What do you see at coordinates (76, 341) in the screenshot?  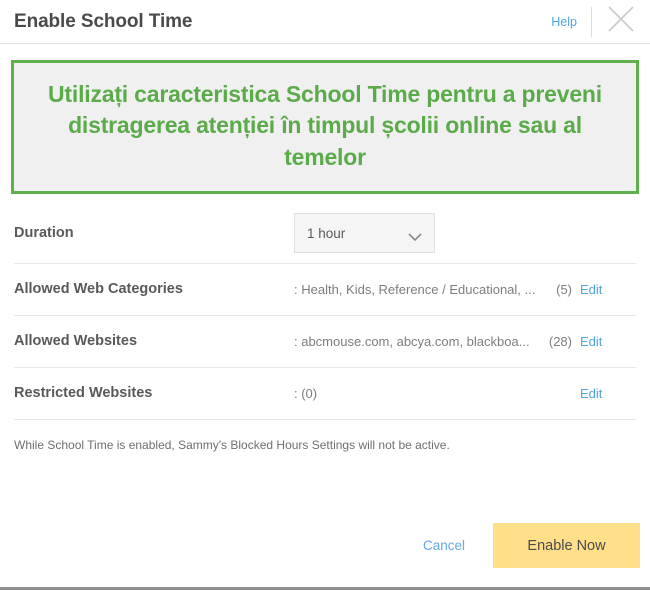 I see `allowed-websites-label: Allowed Websites` at bounding box center [76, 341].